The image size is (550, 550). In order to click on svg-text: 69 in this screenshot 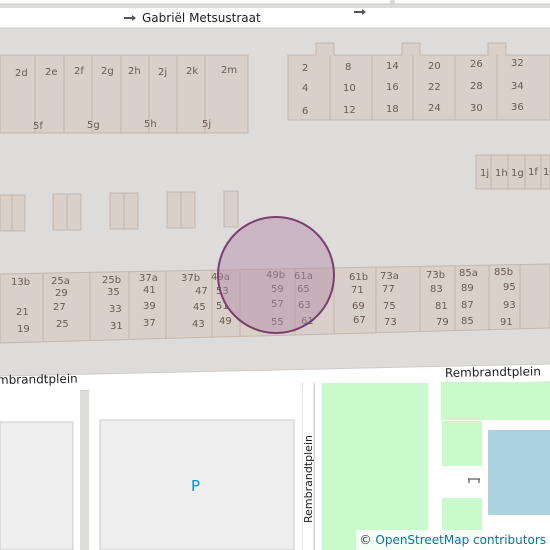, I will do `click(358, 306)`.